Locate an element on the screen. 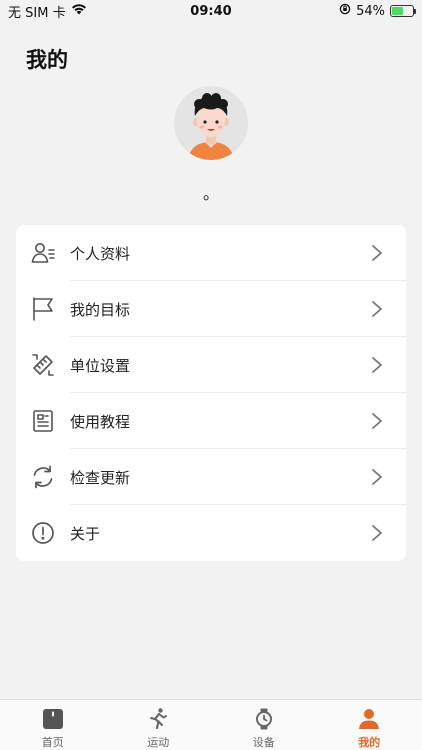  tab-label: 运动 is located at coordinates (158, 742).